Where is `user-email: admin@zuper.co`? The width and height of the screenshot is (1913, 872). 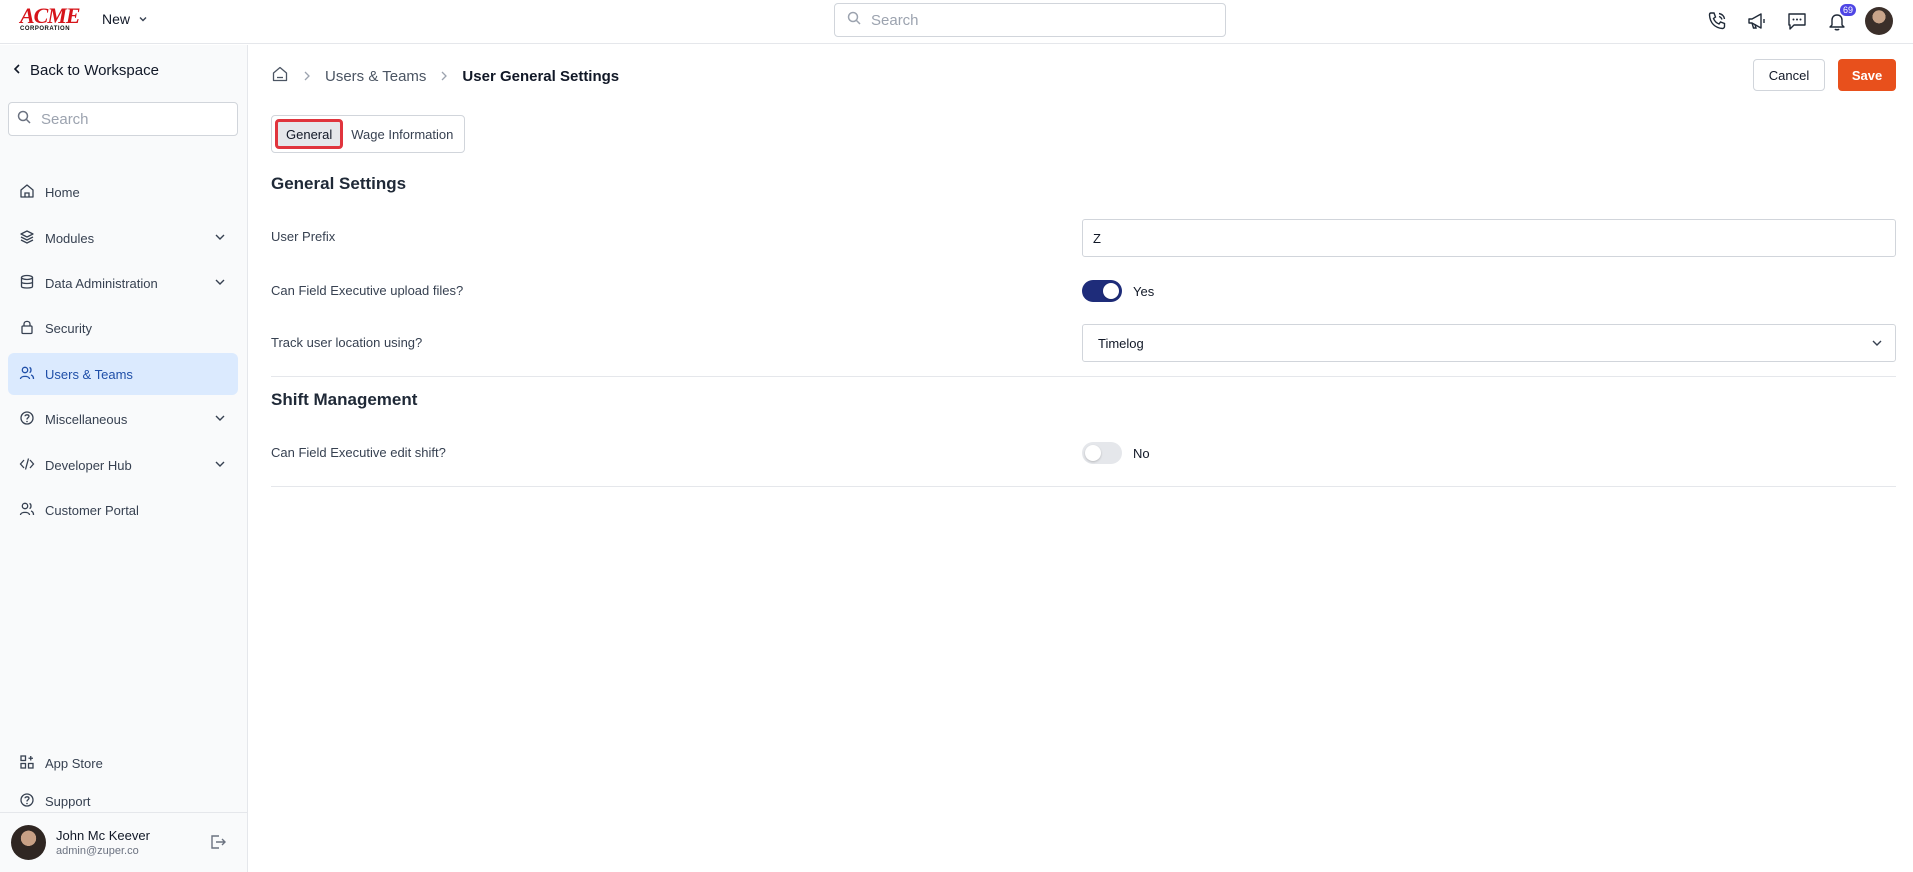
user-email: admin@zuper.co is located at coordinates (97, 851).